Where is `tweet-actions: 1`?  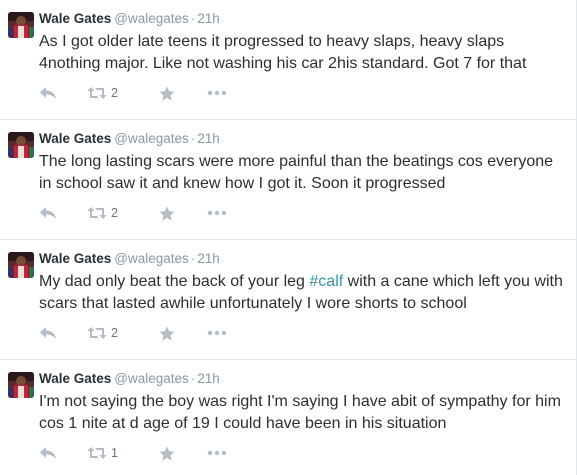
tweet-actions: 1 is located at coordinates (138, 453).